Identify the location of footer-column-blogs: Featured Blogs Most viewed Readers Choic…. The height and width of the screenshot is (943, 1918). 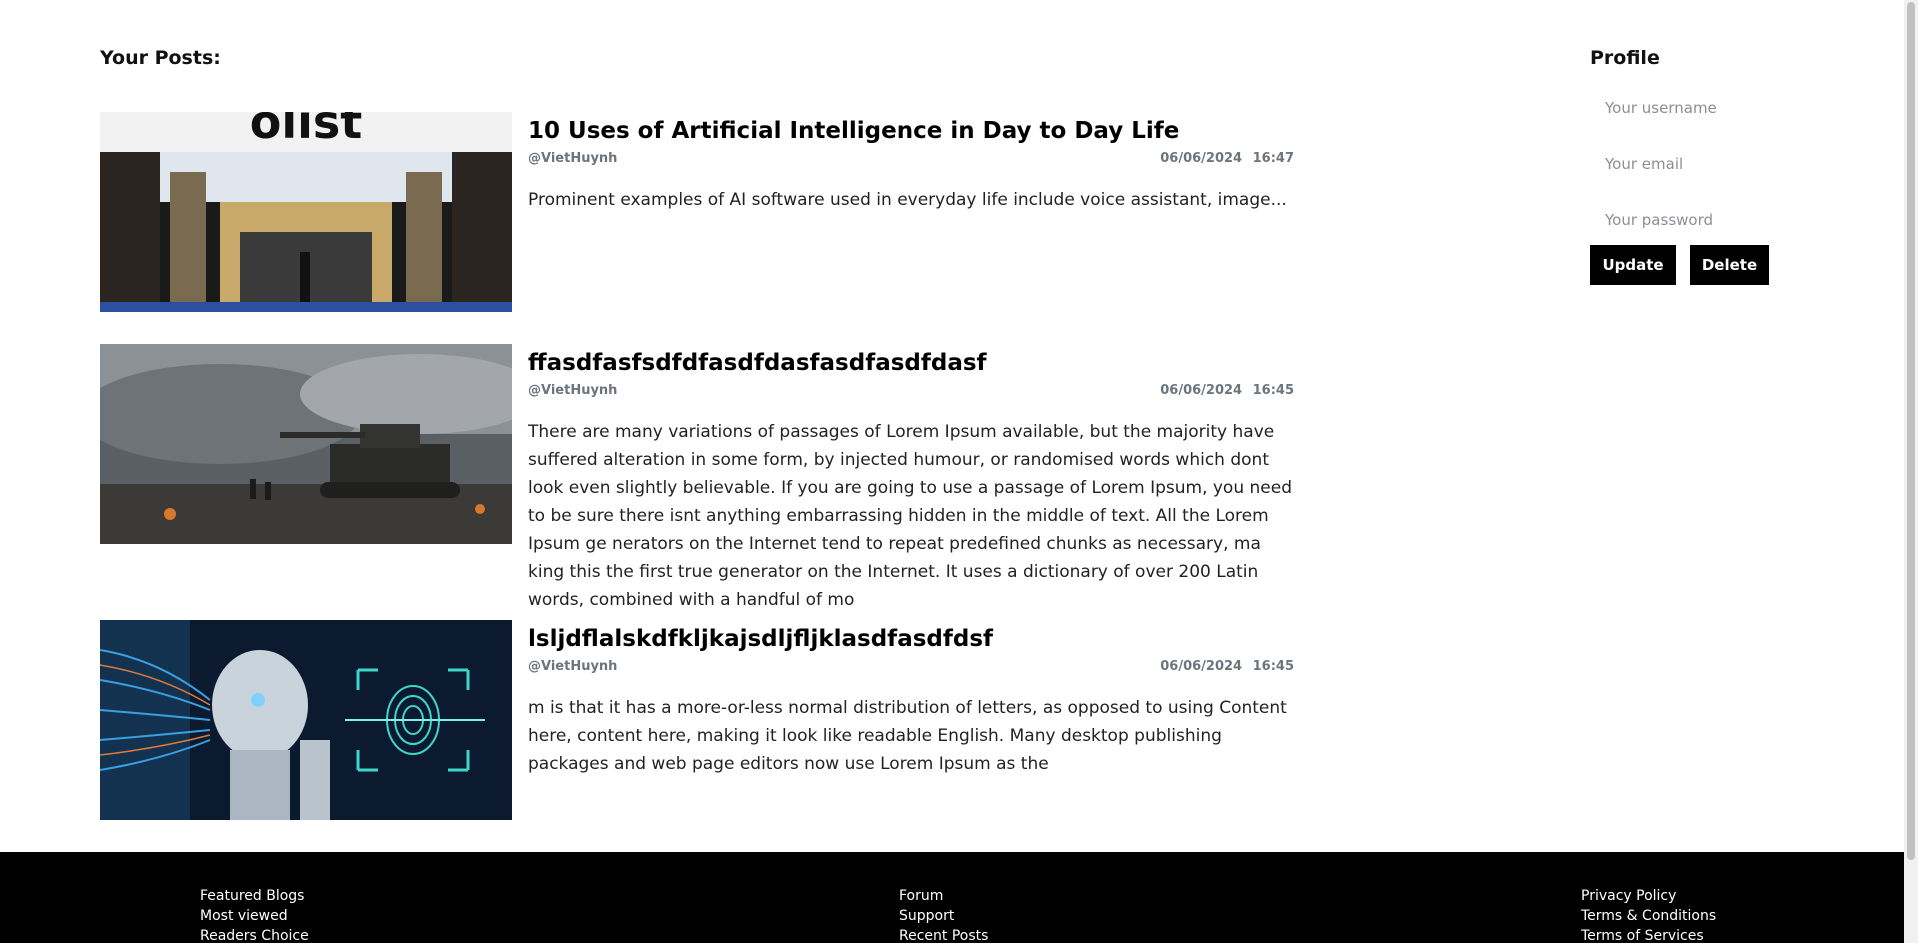
(254, 914).